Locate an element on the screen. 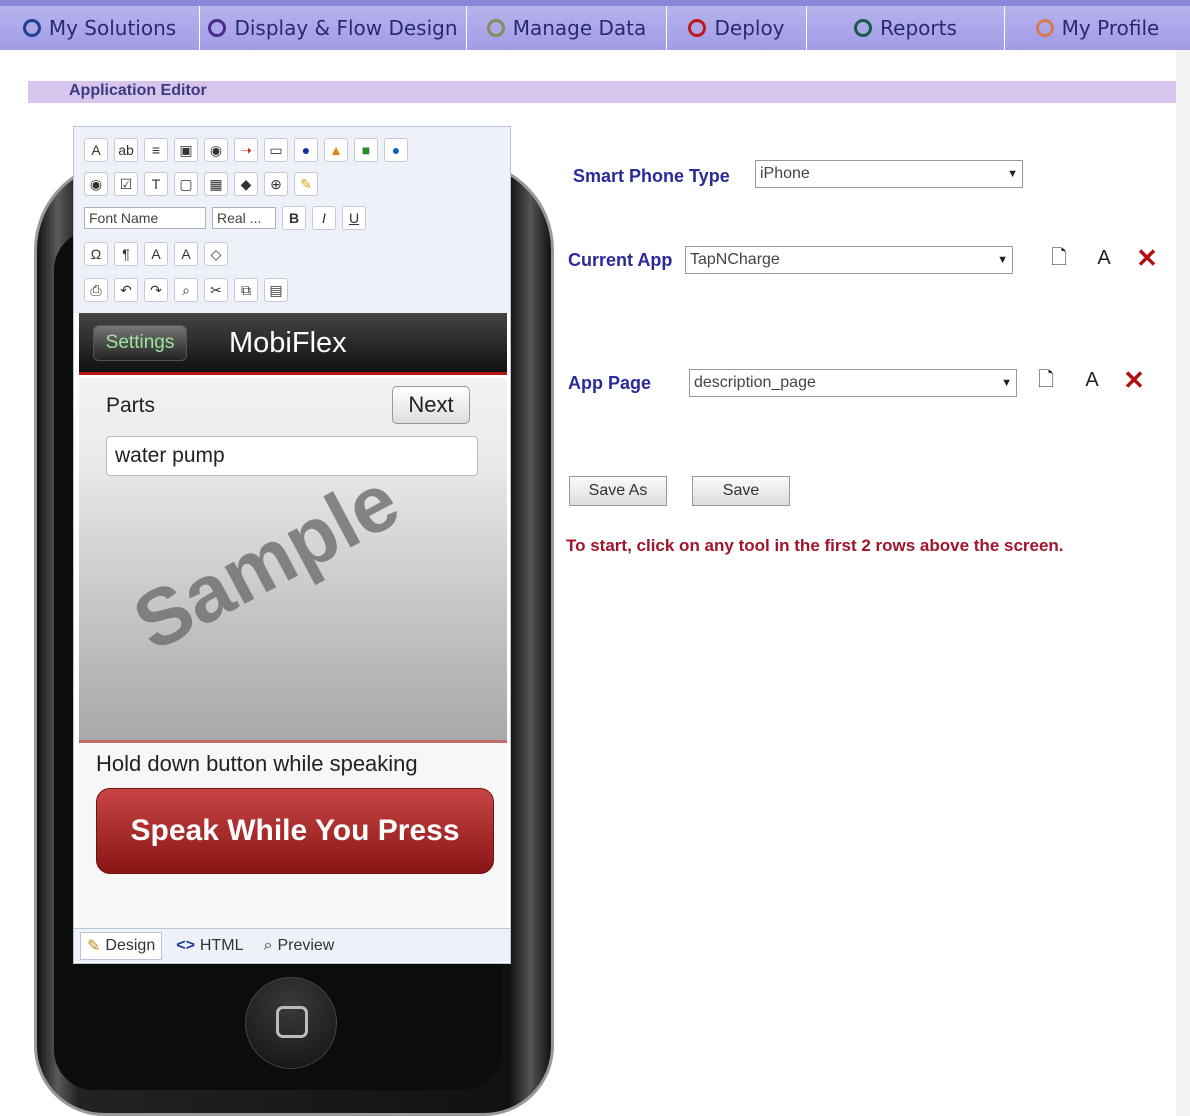 The width and height of the screenshot is (1190, 1116). tab-label: Reports is located at coordinates (918, 28).